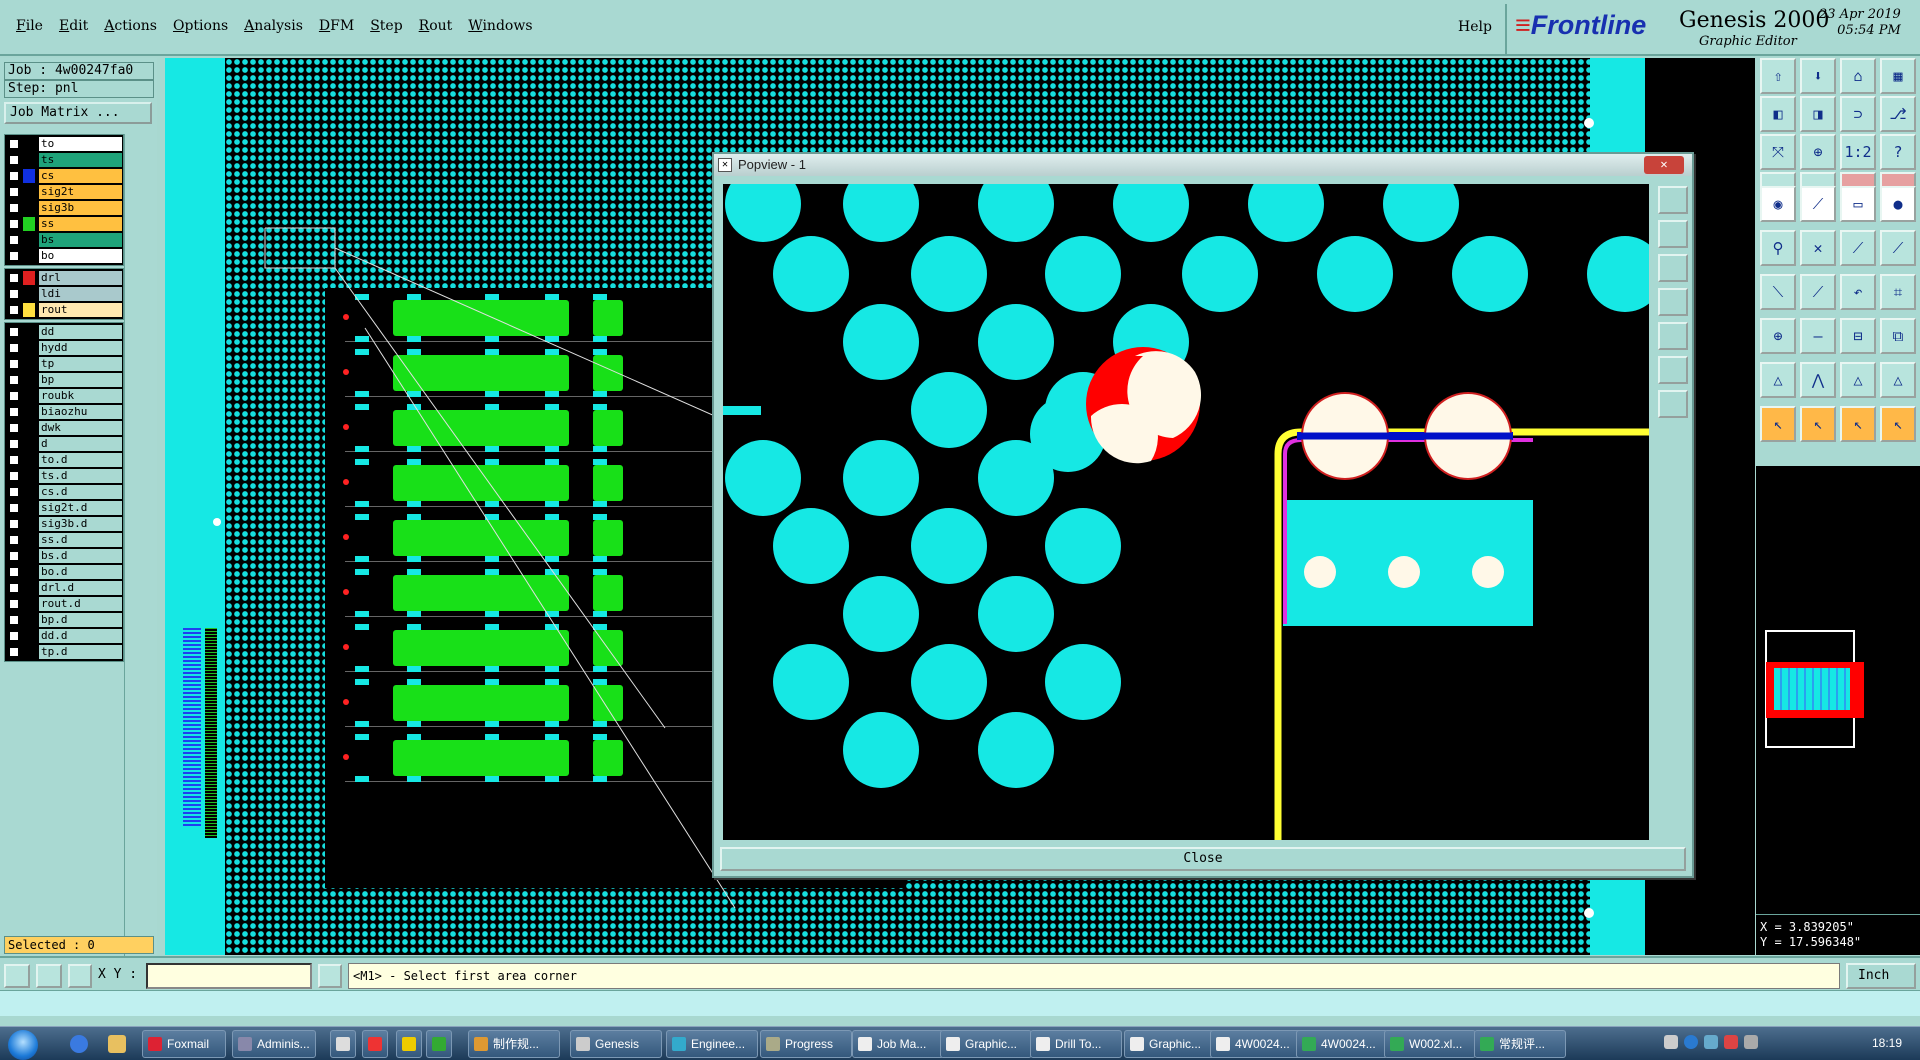 The height and width of the screenshot is (1060, 1920). What do you see at coordinates (80, 460) in the screenshot?
I see `layer-name: to.d` at bounding box center [80, 460].